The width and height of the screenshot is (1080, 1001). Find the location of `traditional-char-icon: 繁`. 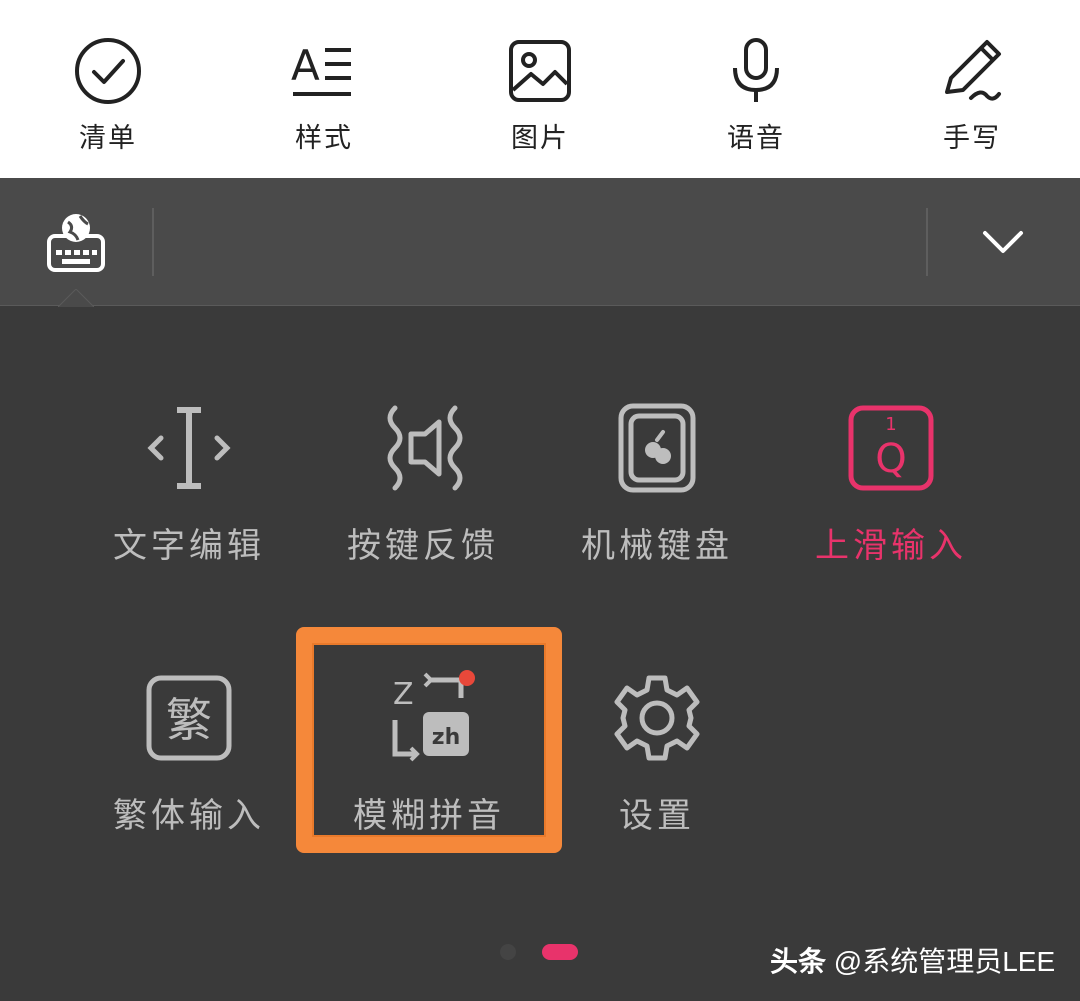

traditional-char-icon: 繁 is located at coordinates (189, 718).